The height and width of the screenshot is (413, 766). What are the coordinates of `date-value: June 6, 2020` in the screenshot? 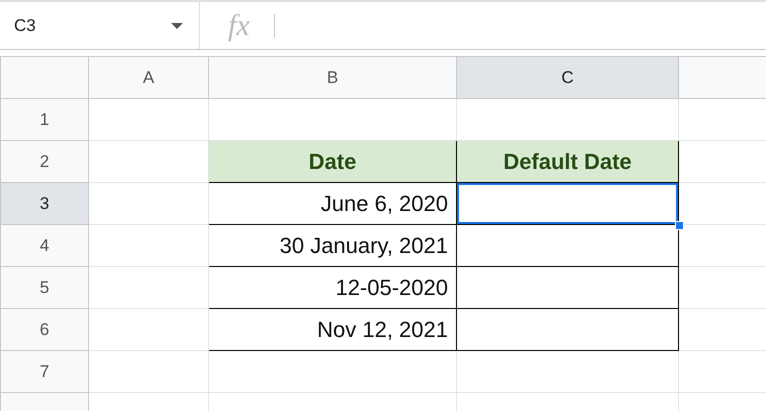 It's located at (332, 203).